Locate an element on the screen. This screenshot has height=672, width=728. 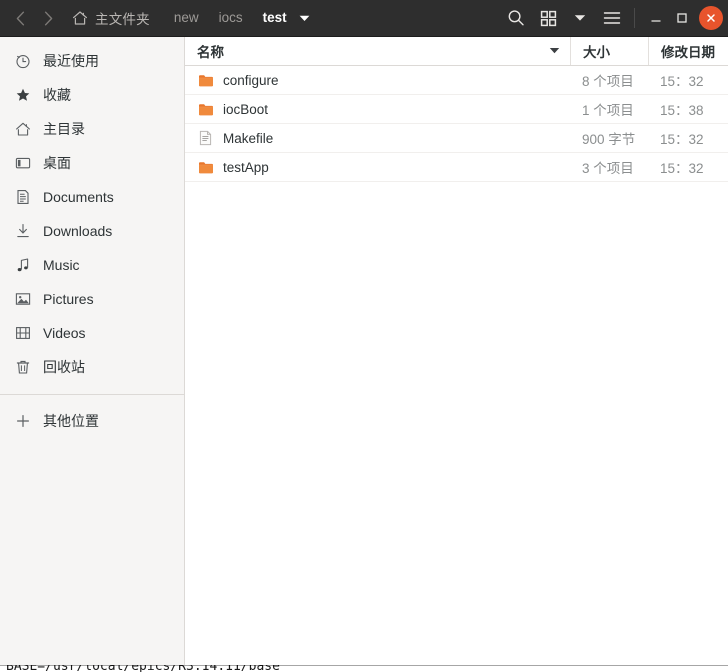
column-header-size: 大小 is located at coordinates (609, 51).